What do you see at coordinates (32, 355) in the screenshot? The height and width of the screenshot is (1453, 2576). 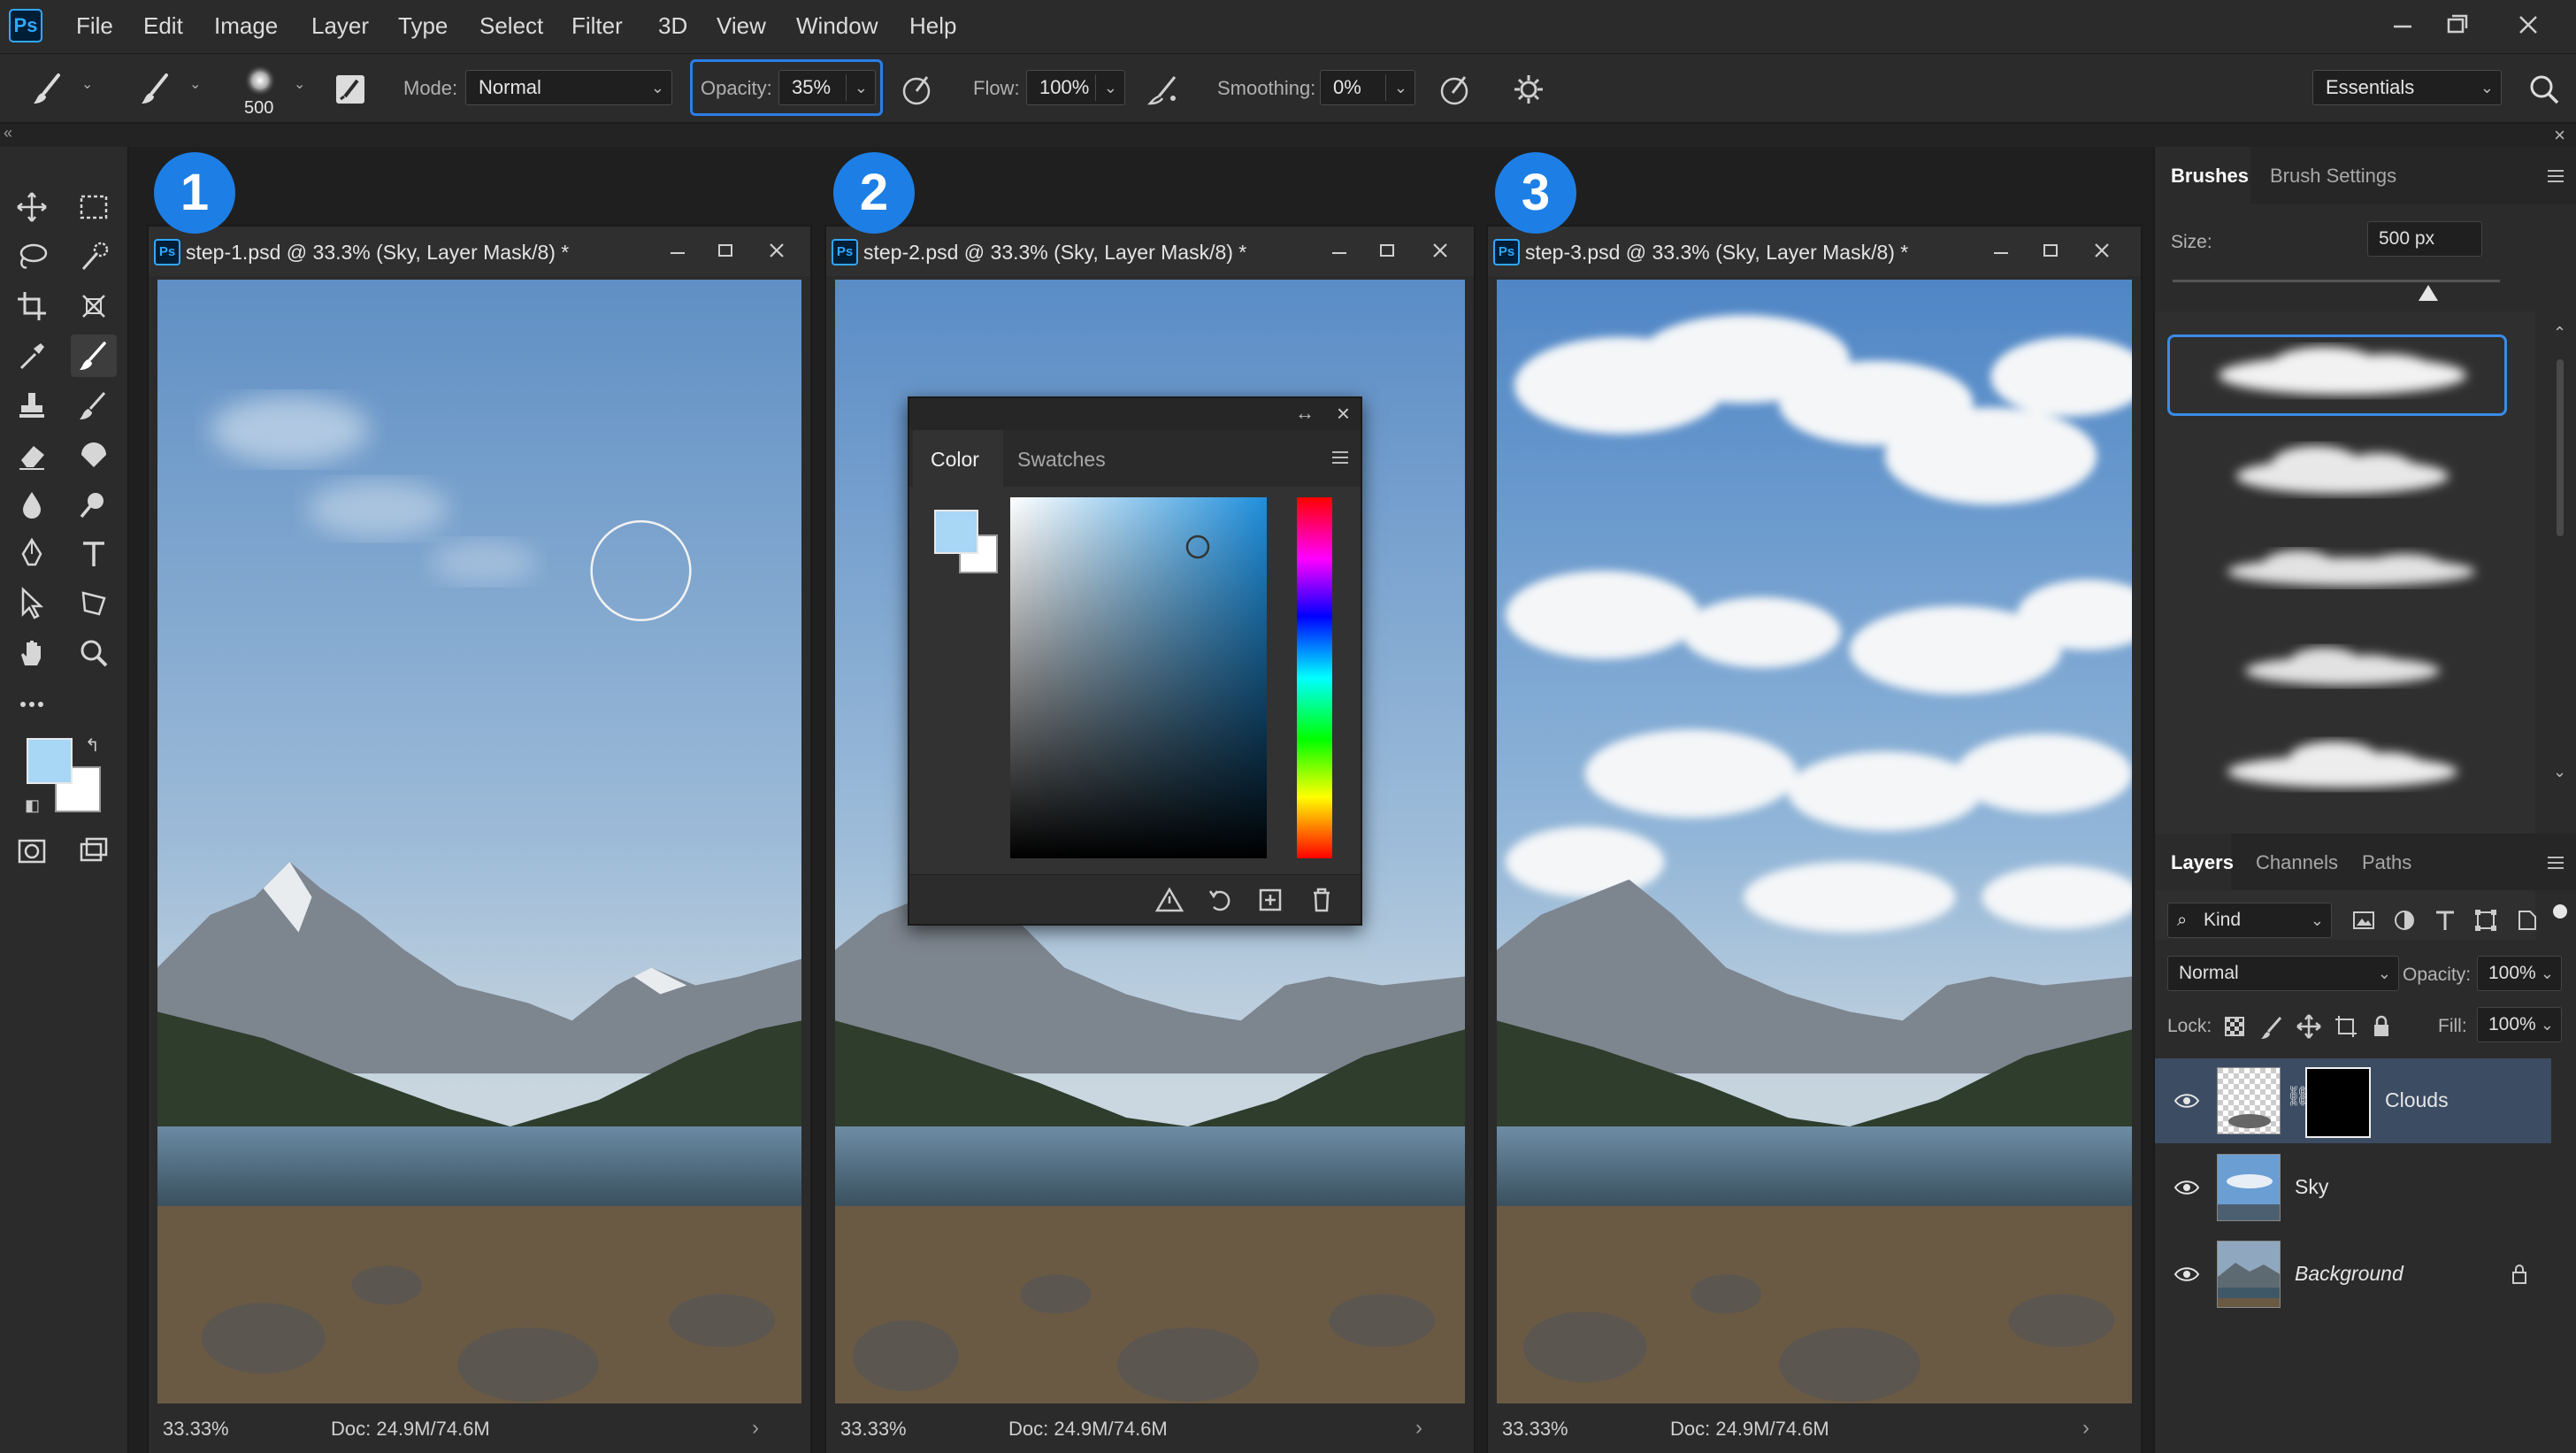 I see `eyedropper-tool-icon` at bounding box center [32, 355].